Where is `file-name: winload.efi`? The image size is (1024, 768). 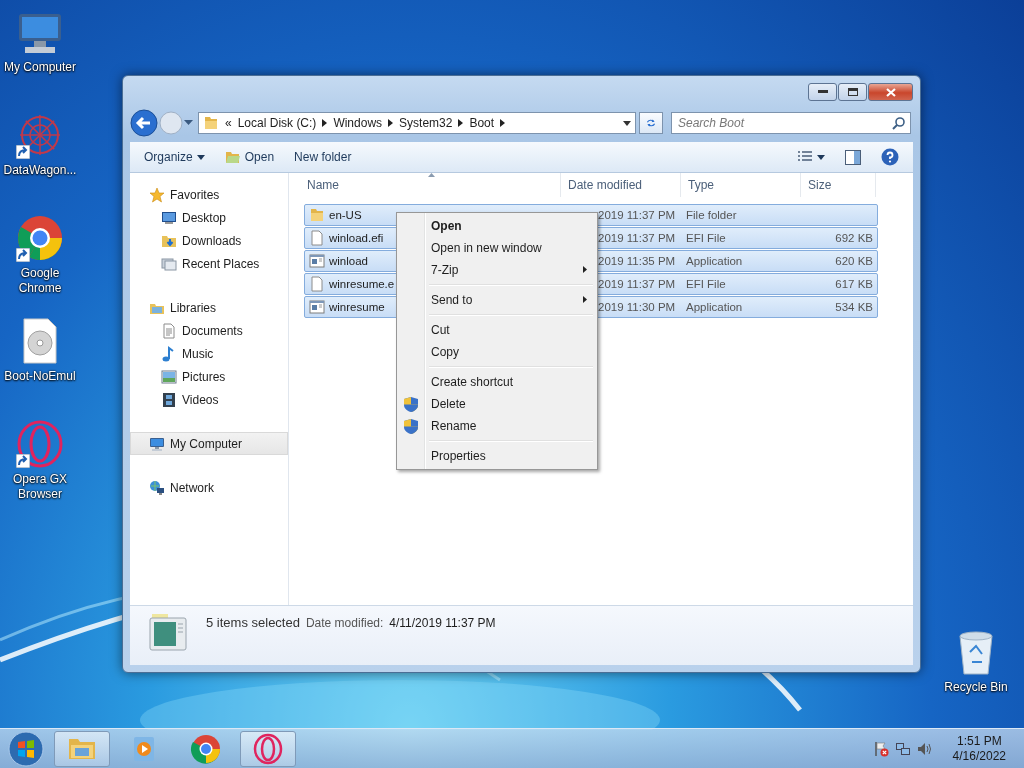 file-name: winload.efi is located at coordinates (356, 238).